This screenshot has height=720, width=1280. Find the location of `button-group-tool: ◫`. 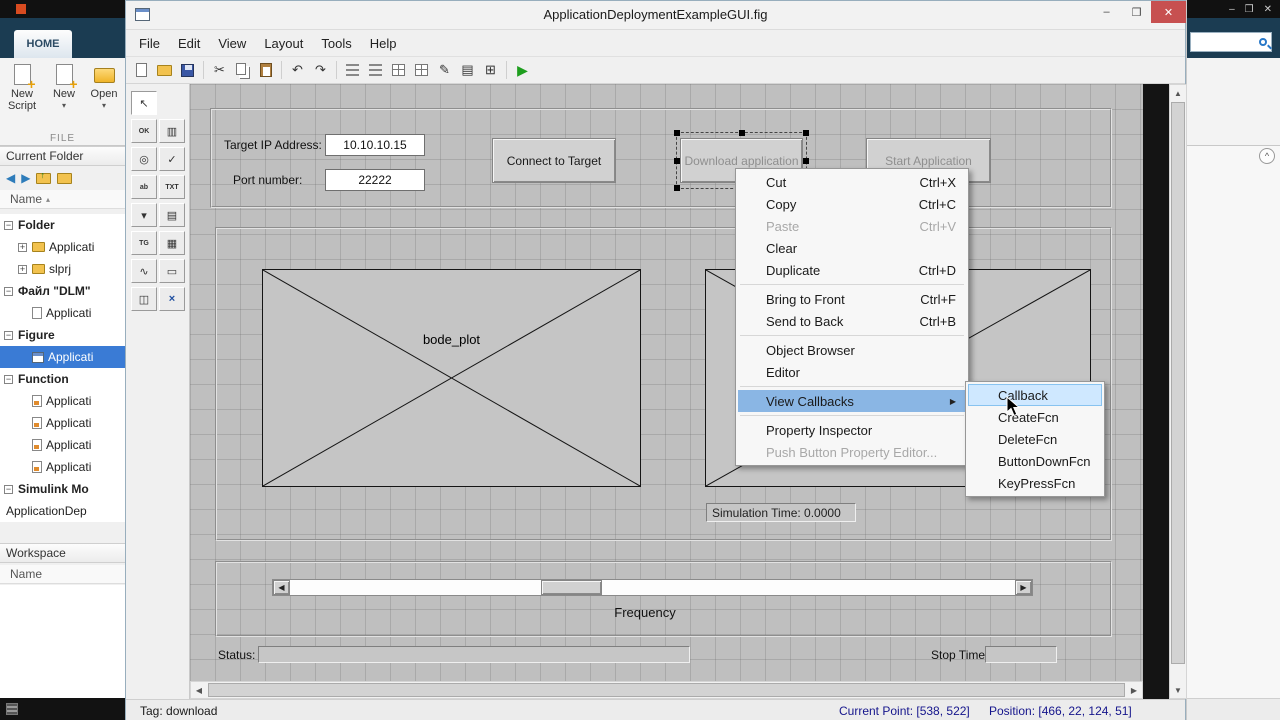

button-group-tool: ◫ is located at coordinates (144, 299).